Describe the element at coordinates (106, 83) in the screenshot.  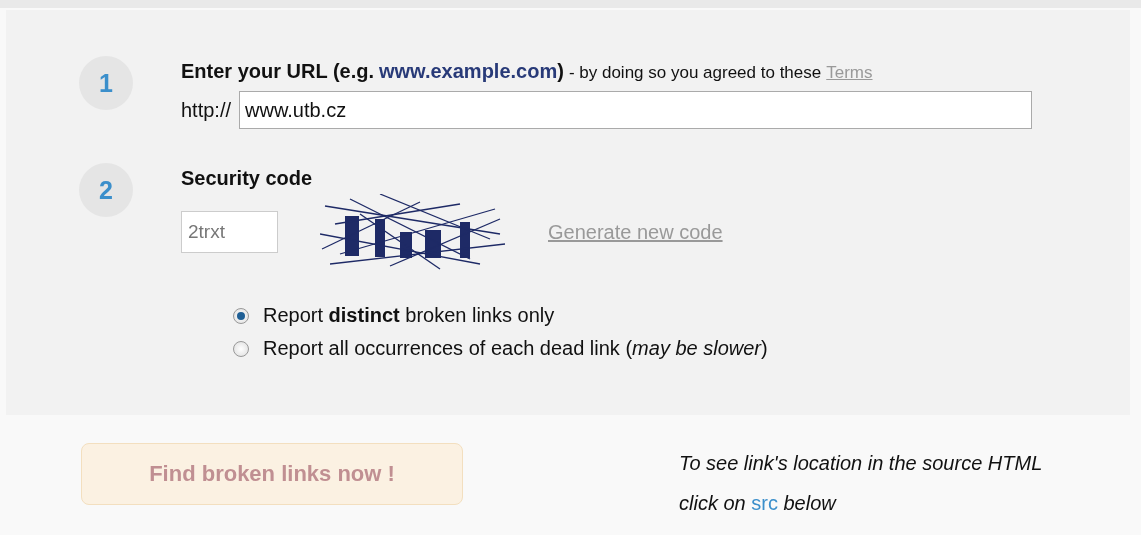
I see `step-number: 1` at that location.